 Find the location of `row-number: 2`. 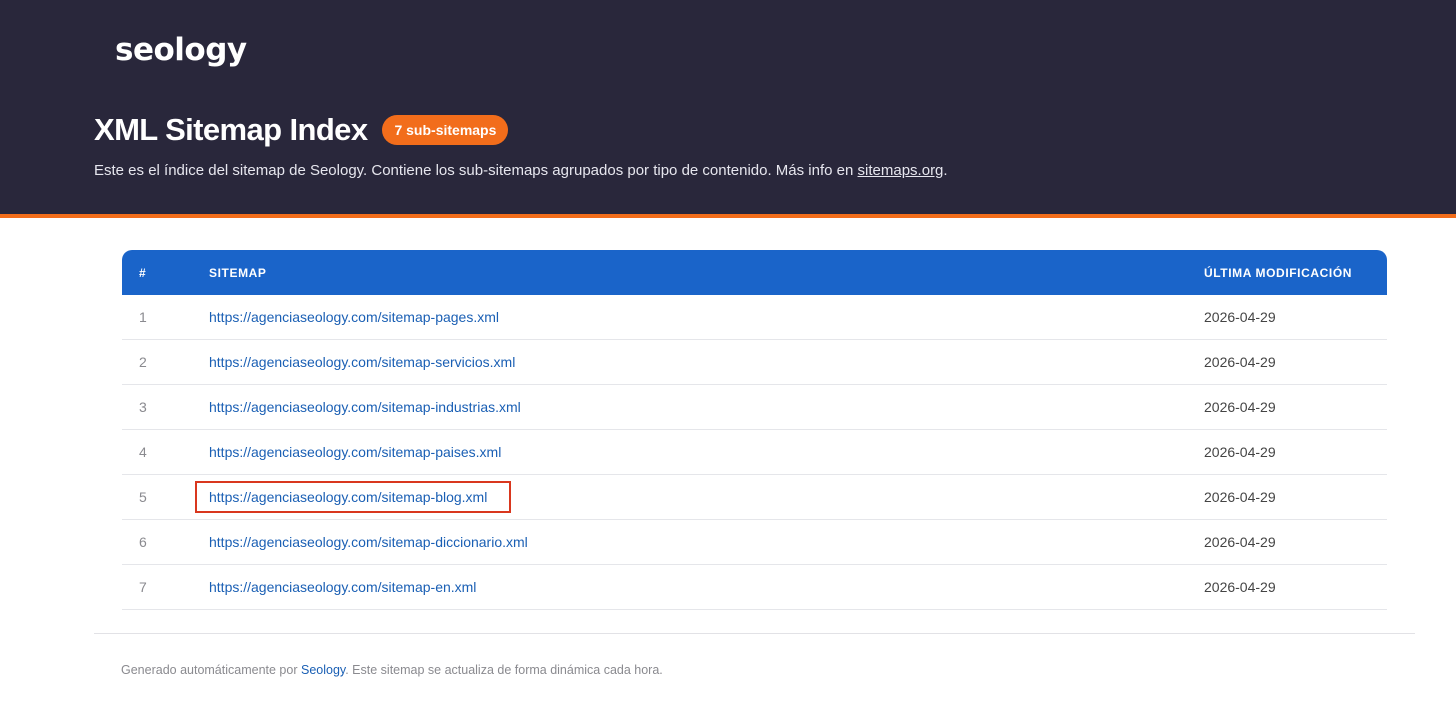

row-number: 2 is located at coordinates (165, 362).